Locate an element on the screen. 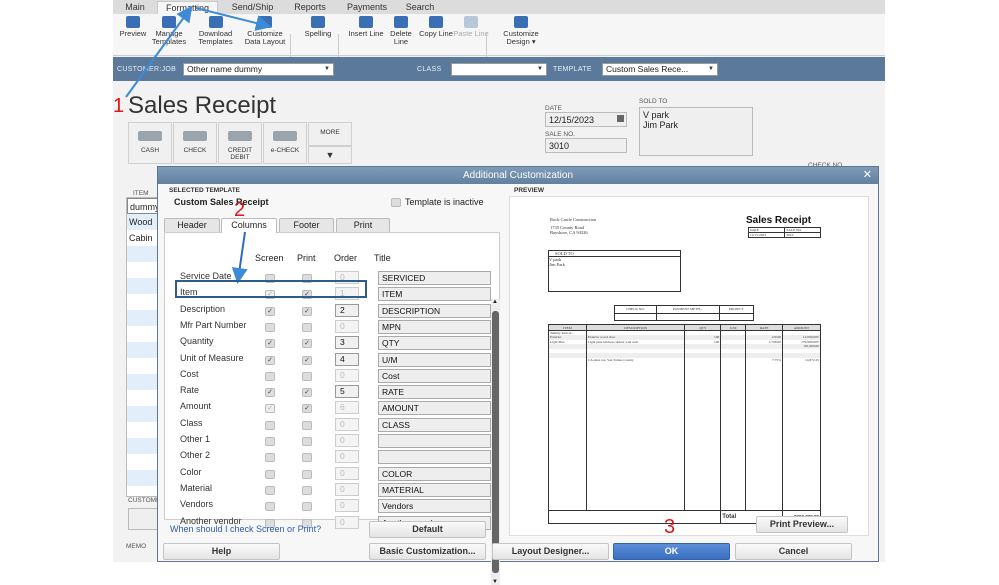  step-1-label: 1 is located at coordinates (119, 106).